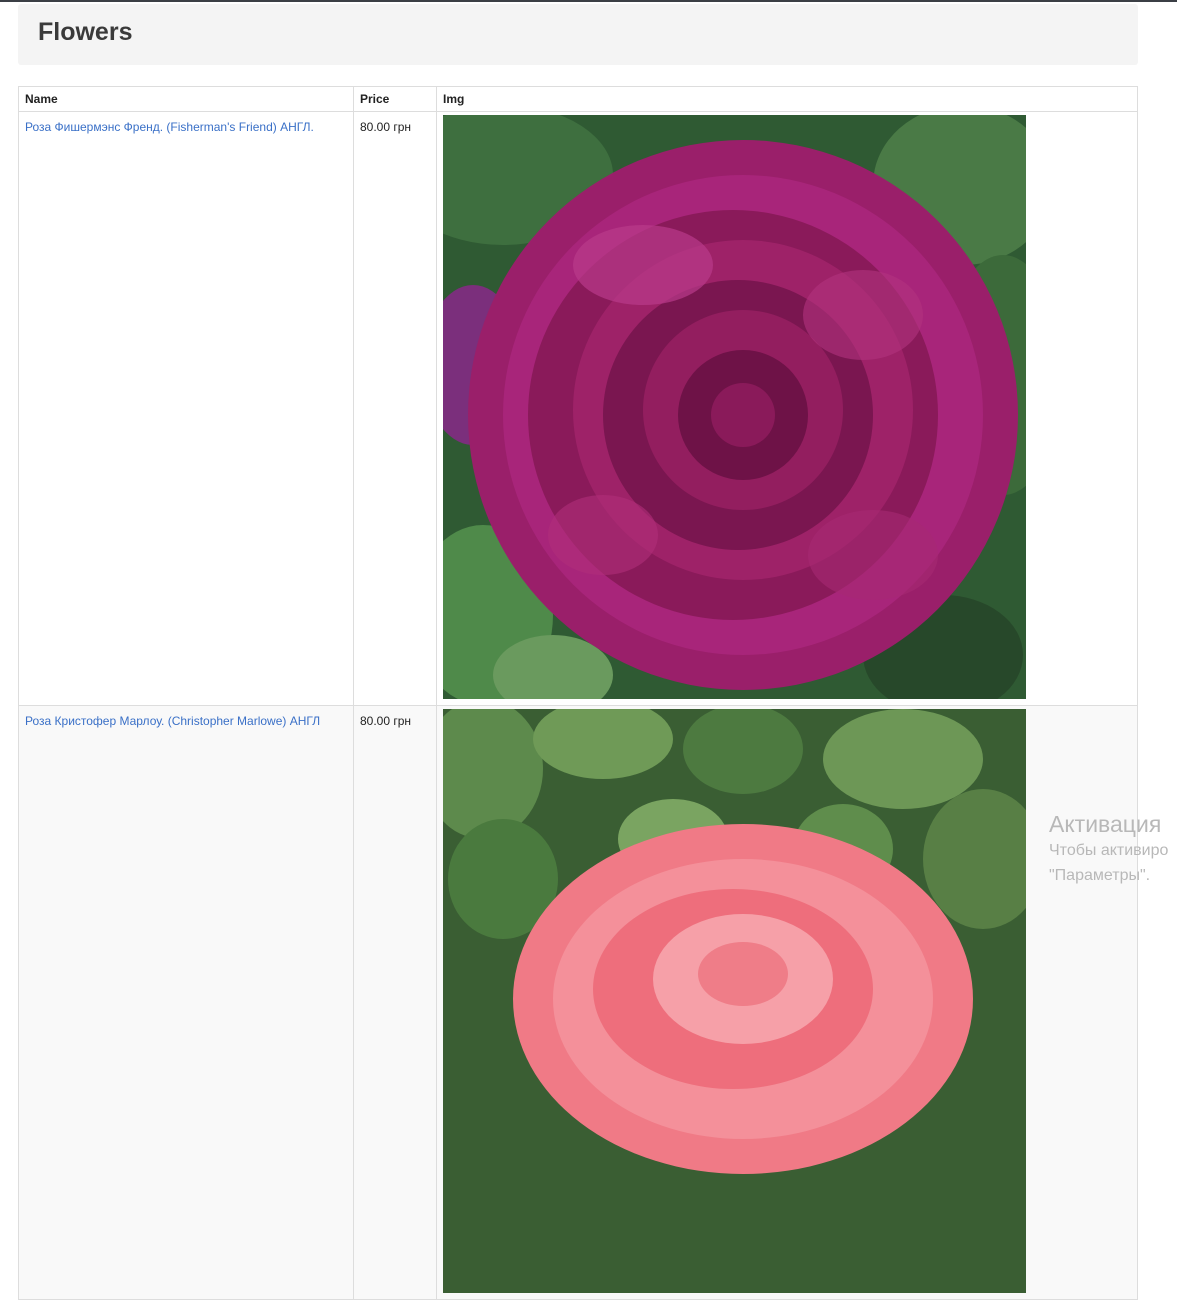  I want to click on page-title: Flowers, so click(85, 32).